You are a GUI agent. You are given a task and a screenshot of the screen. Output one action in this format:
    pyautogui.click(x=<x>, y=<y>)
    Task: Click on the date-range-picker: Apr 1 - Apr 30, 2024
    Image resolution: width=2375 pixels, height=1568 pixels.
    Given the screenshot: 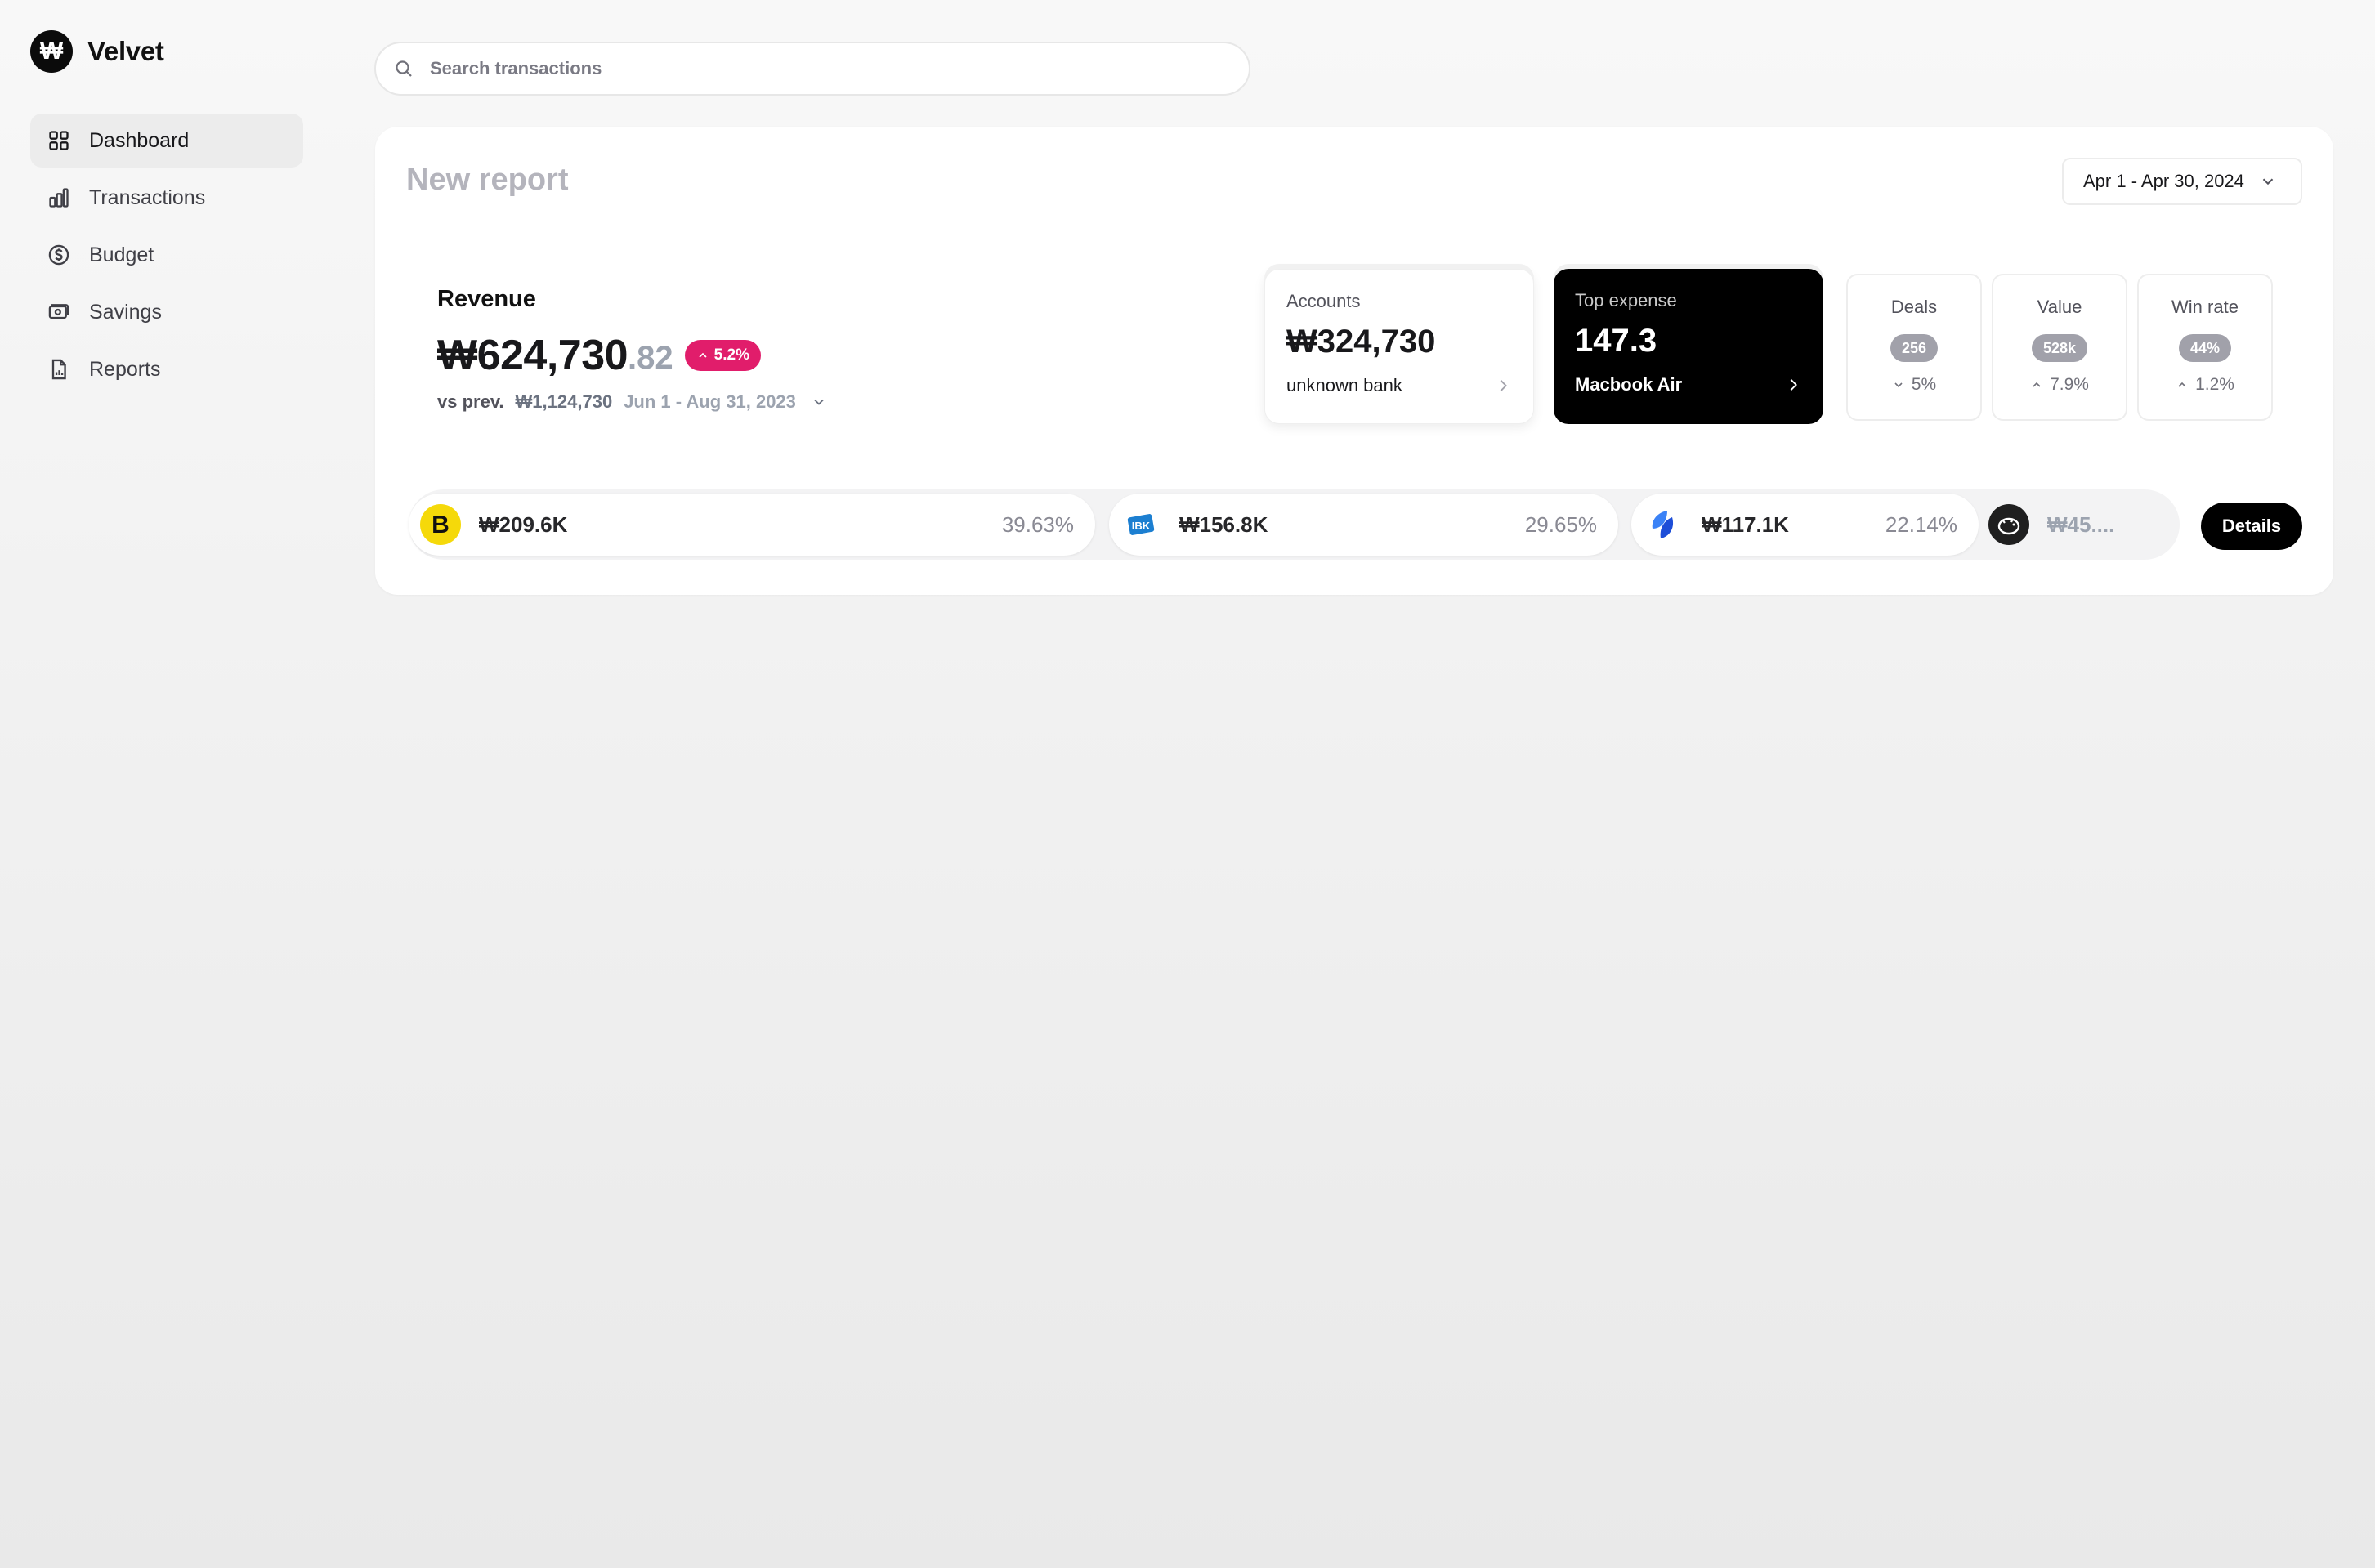 What is the action you would take?
    pyautogui.click(x=2182, y=181)
    